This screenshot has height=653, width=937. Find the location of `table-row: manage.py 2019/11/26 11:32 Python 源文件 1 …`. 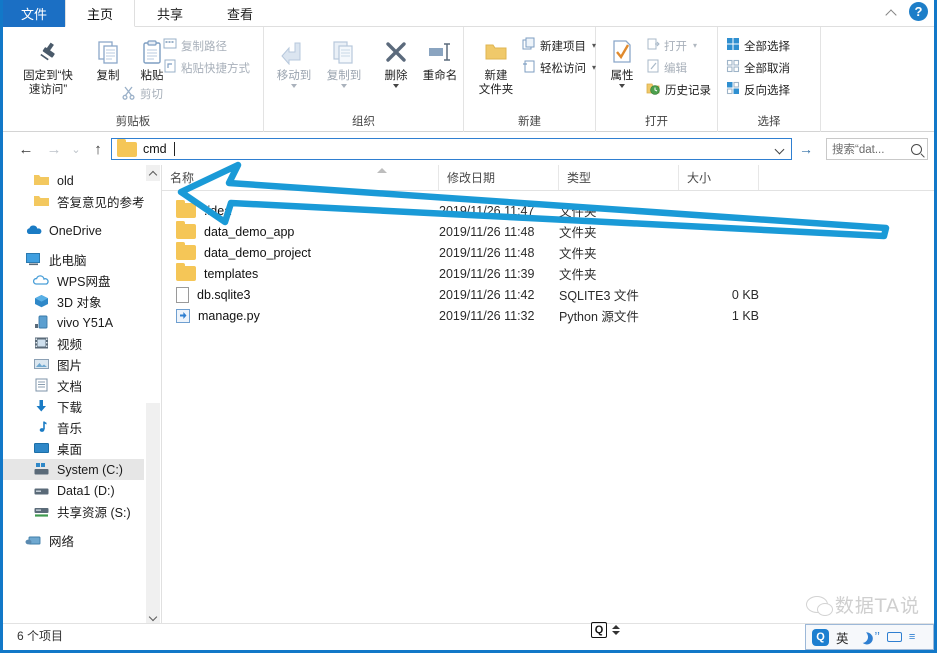

table-row: manage.py 2019/11/26 11:32 Python 源文件 1 … is located at coordinates (548, 315).